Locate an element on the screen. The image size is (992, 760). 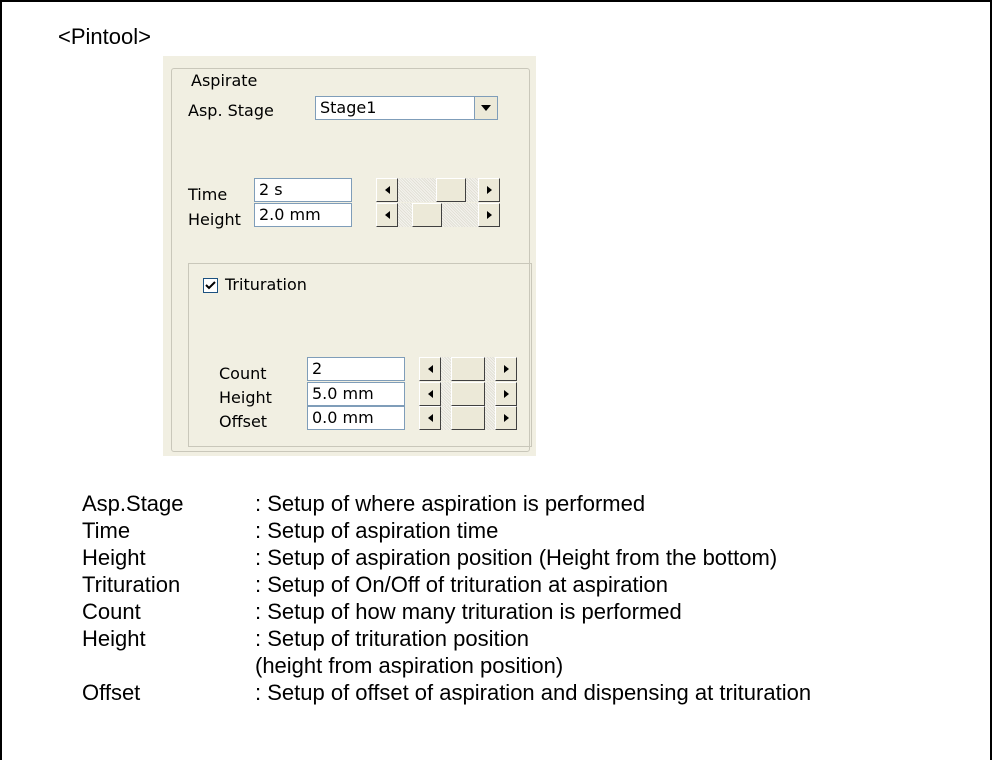
trituration-height-increase-button is located at coordinates (506, 394).